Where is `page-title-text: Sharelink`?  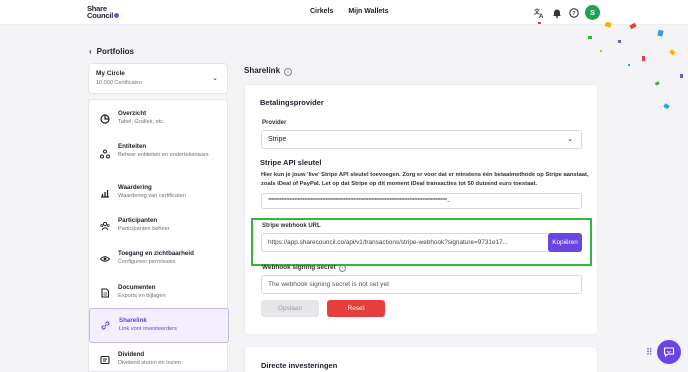
page-title-text: Sharelink is located at coordinates (262, 70).